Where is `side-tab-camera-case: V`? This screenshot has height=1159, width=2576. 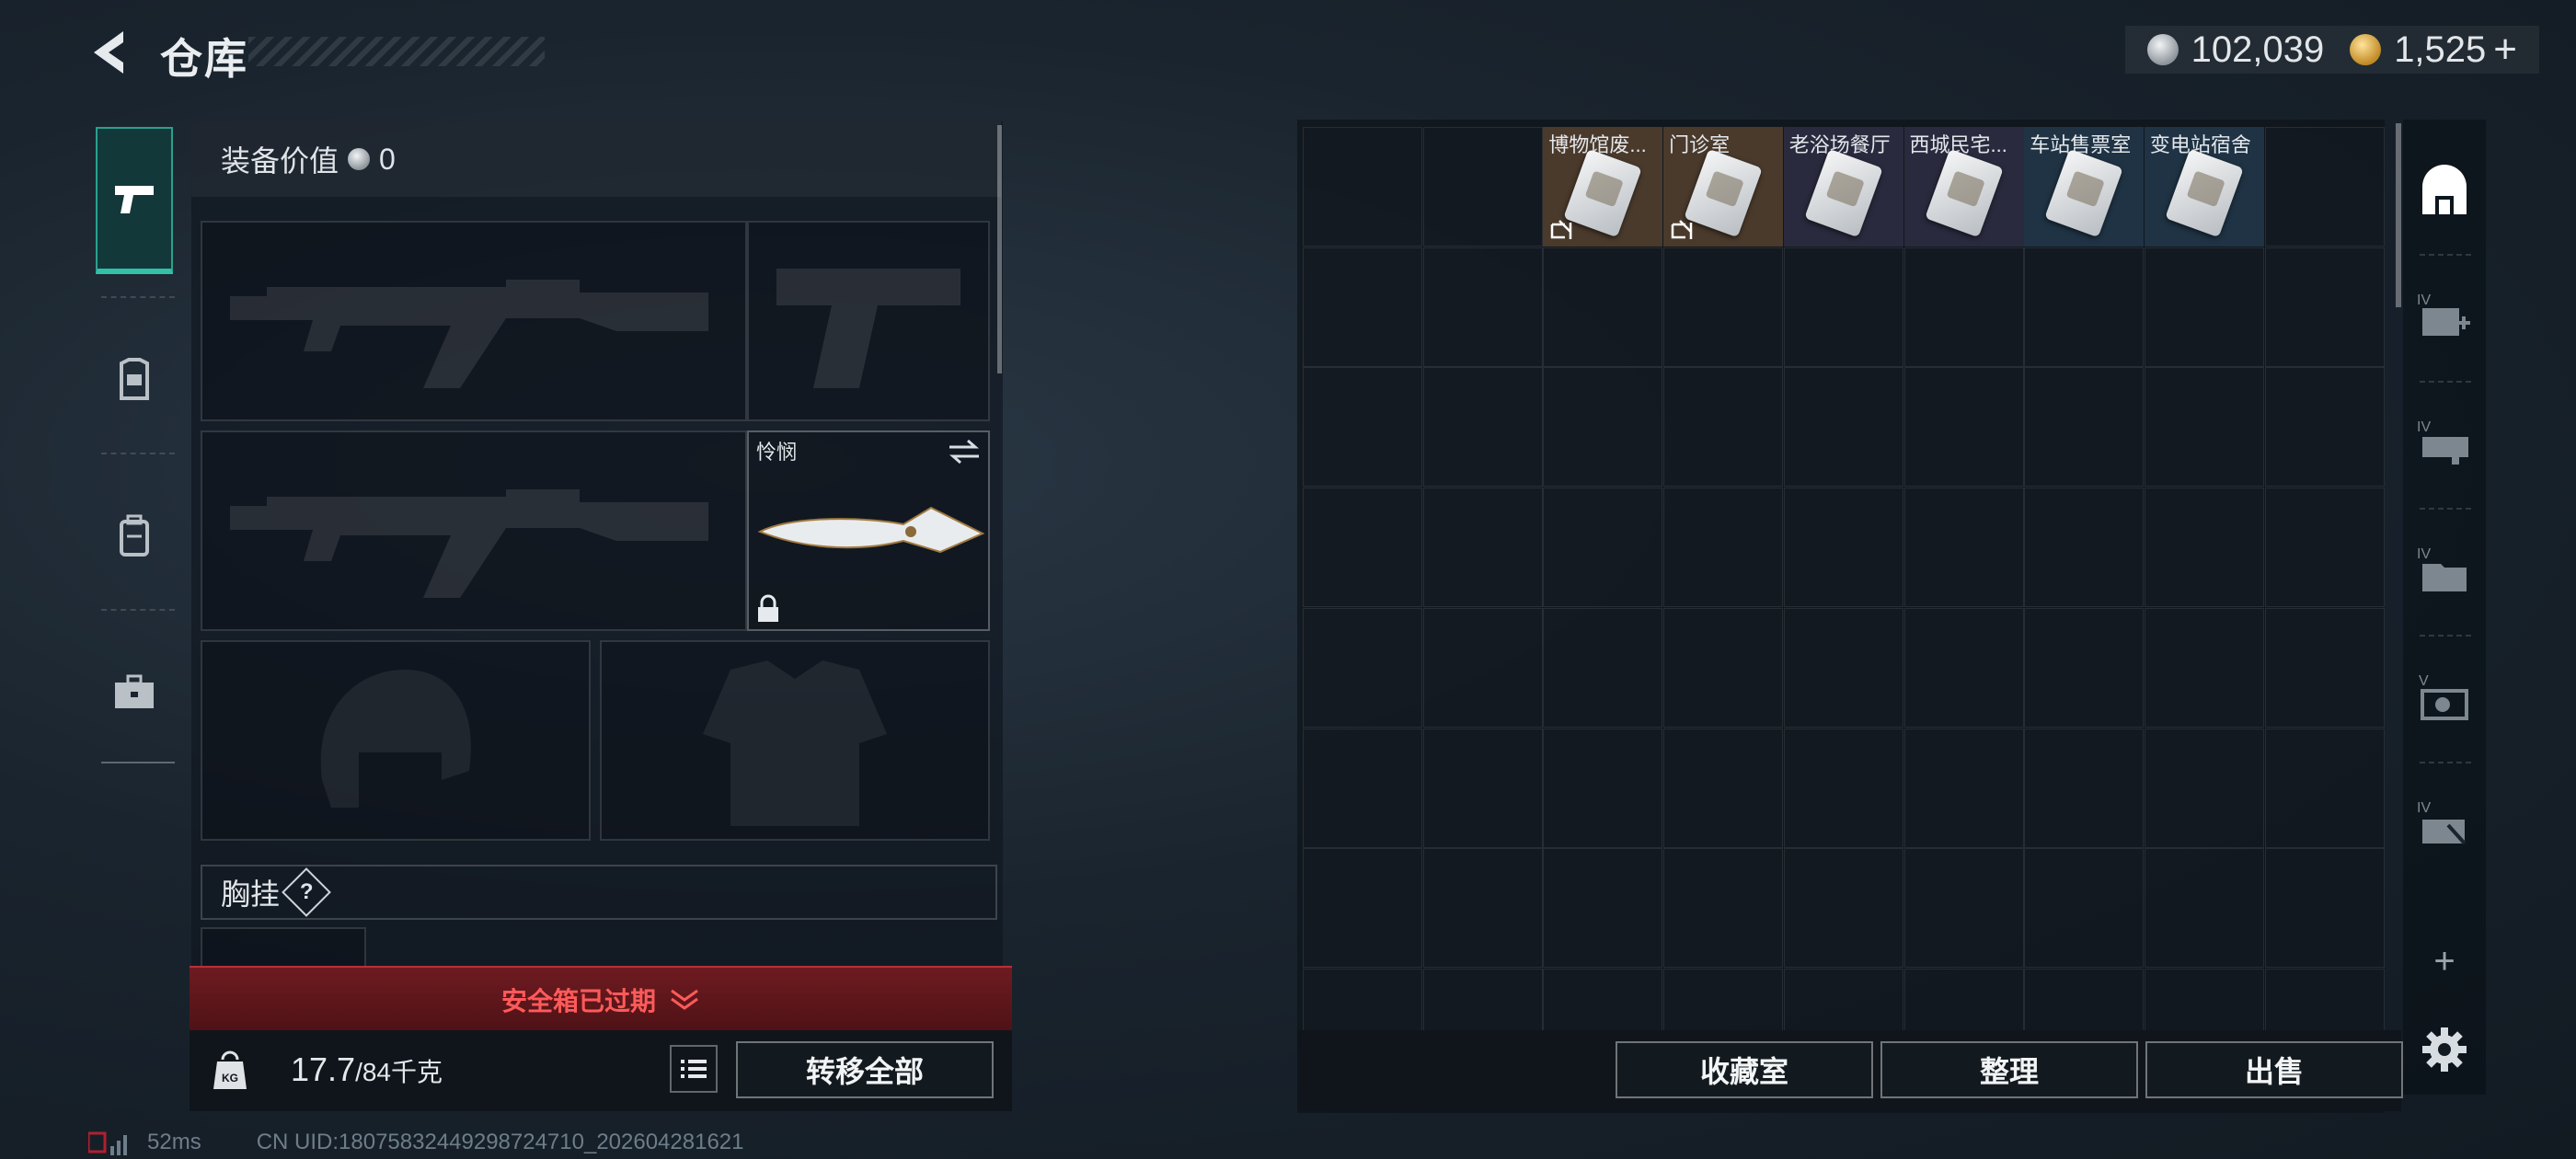 side-tab-camera-case: V is located at coordinates (2444, 696).